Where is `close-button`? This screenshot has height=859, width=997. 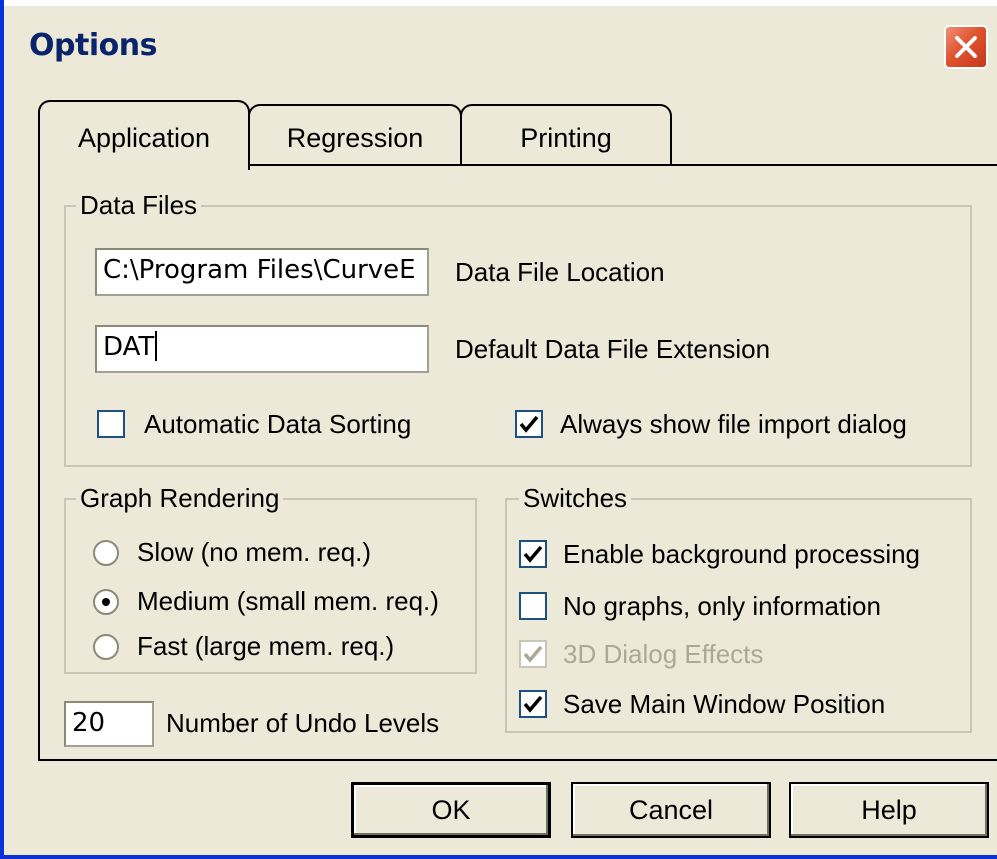 close-button is located at coordinates (966, 47).